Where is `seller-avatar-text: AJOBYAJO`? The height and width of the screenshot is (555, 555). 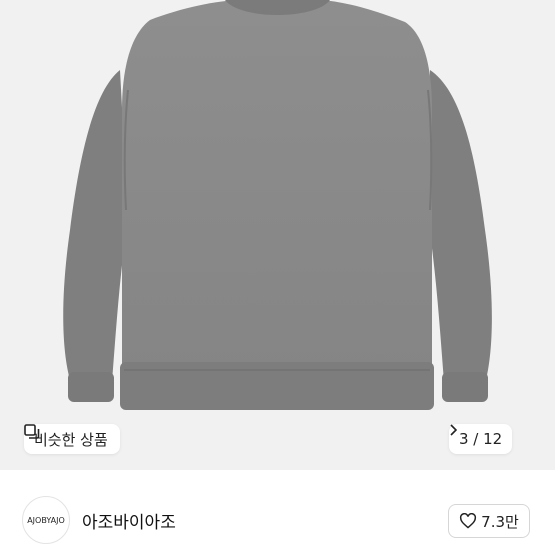
seller-avatar-text: AJOBYAJO is located at coordinates (46, 520).